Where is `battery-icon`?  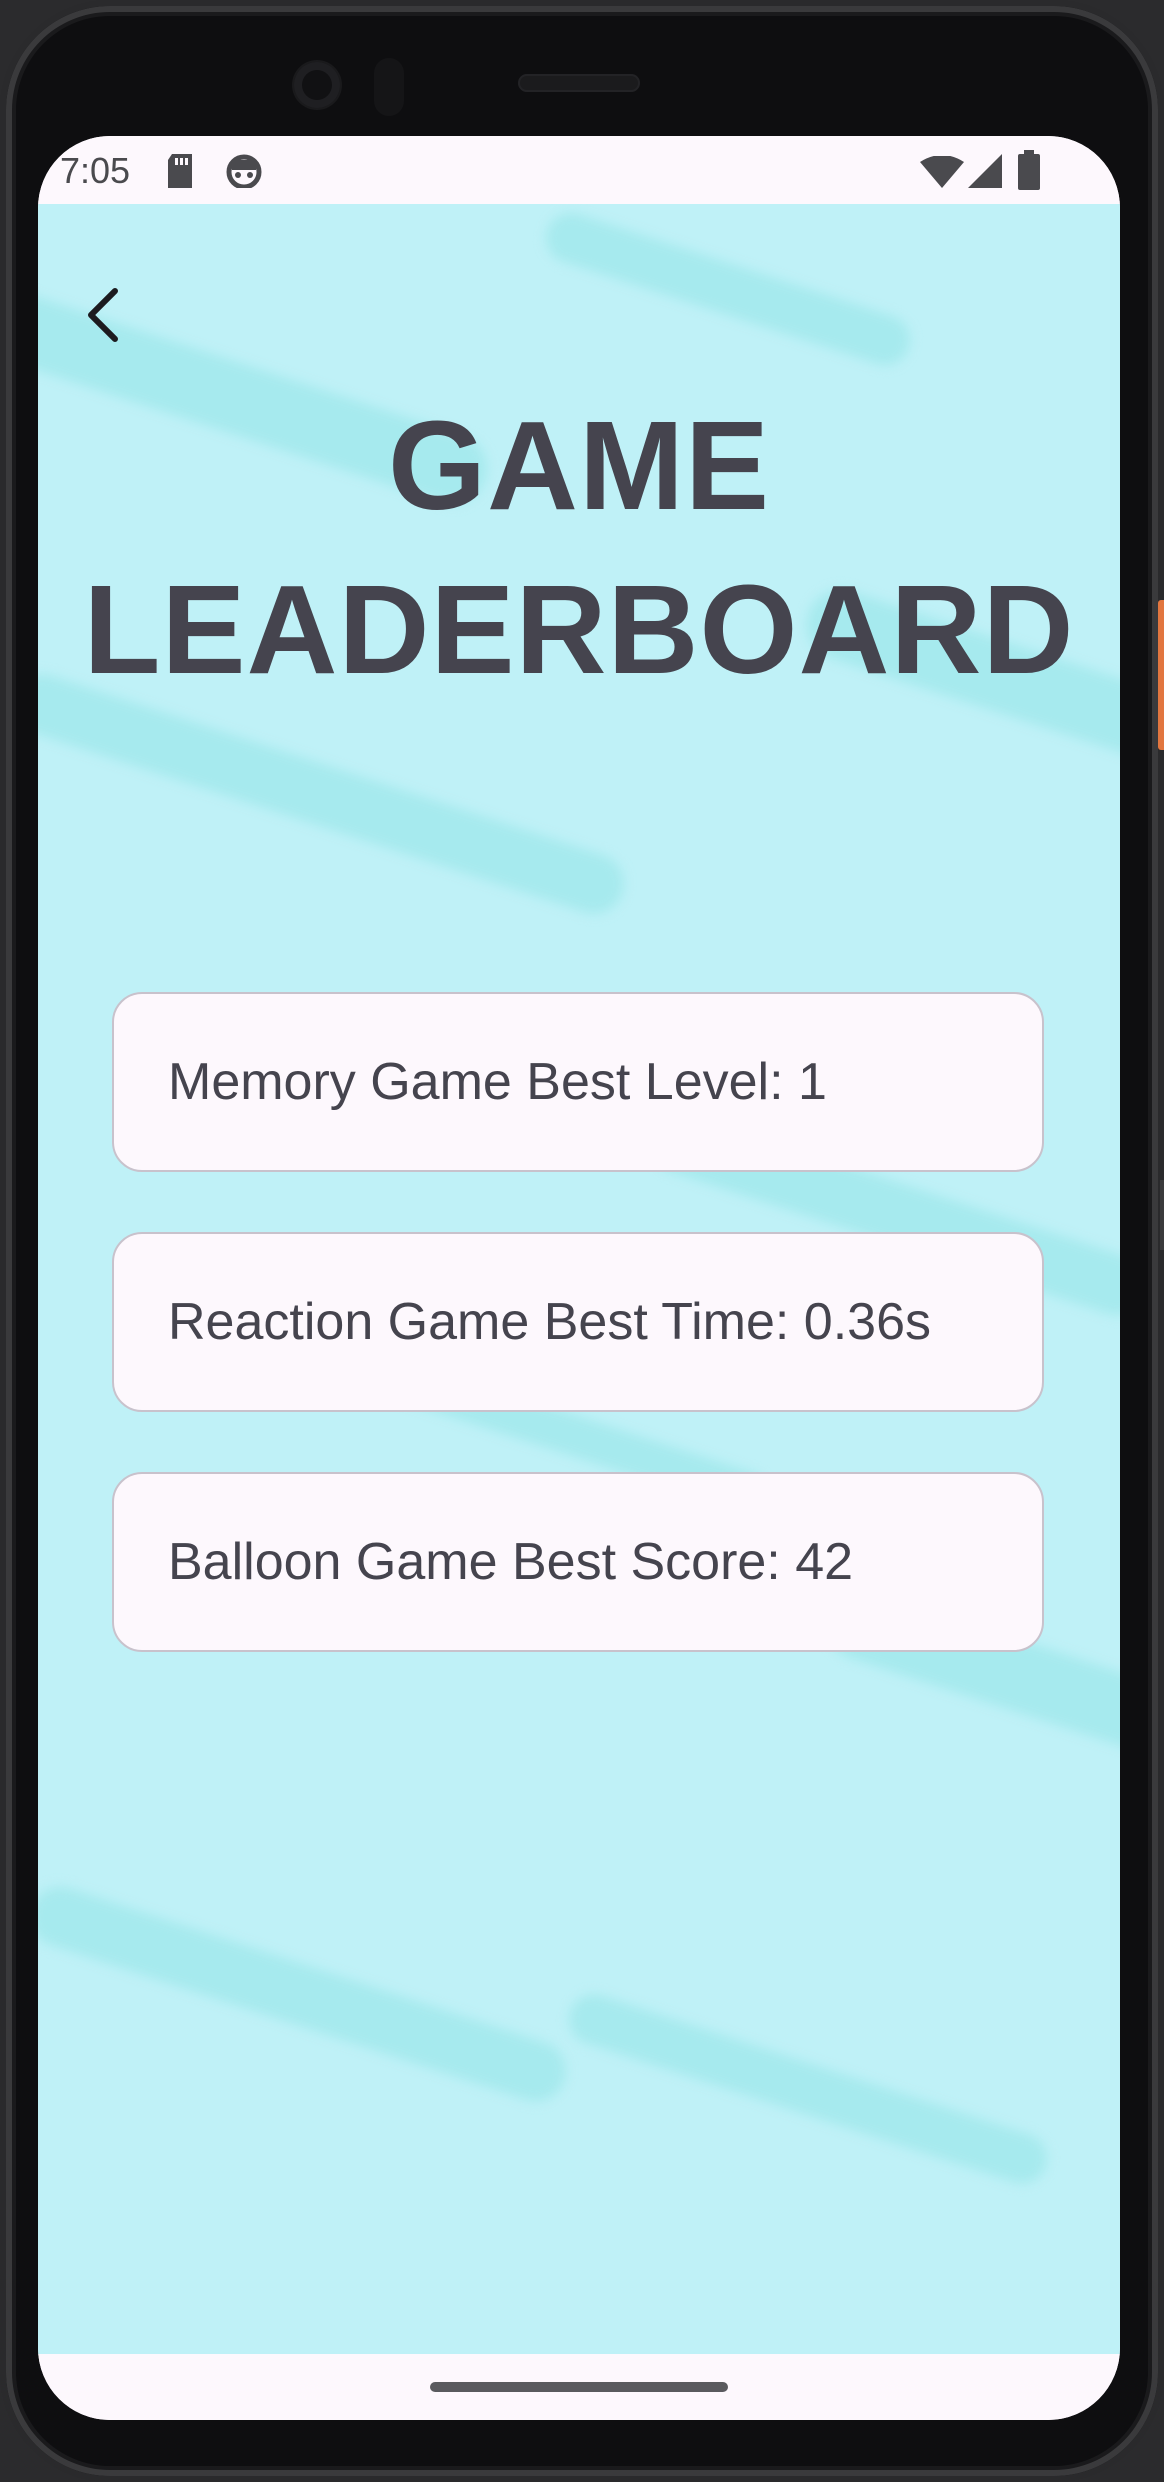 battery-icon is located at coordinates (1029, 172).